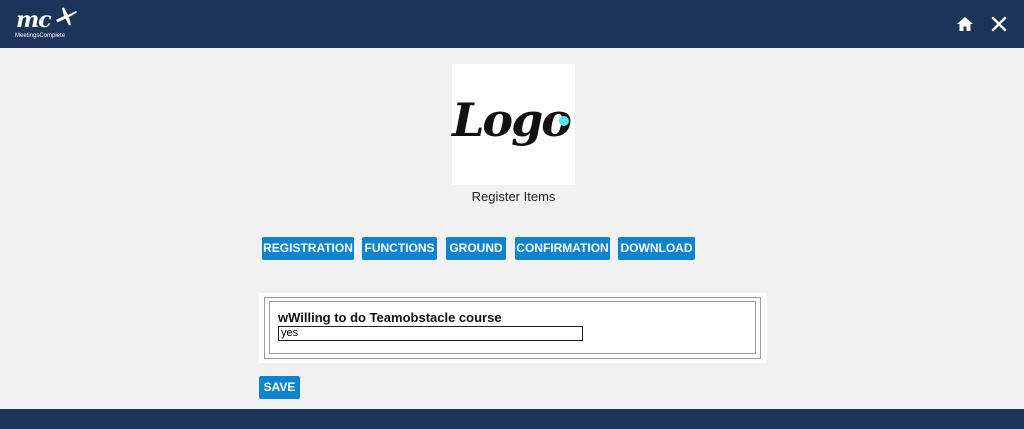 This screenshot has width=1024, height=429. What do you see at coordinates (40, 36) in the screenshot?
I see `brand-name: MeetingsComplete` at bounding box center [40, 36].